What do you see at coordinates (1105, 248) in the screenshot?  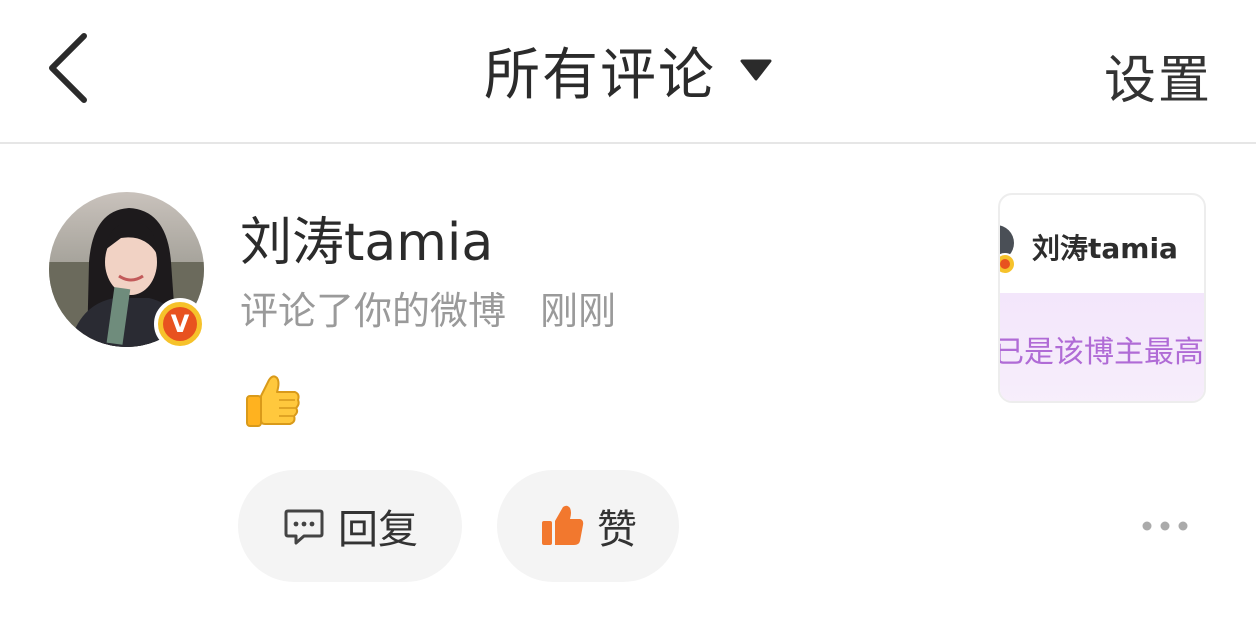 I see `card-username: 刘涛tamia` at bounding box center [1105, 248].